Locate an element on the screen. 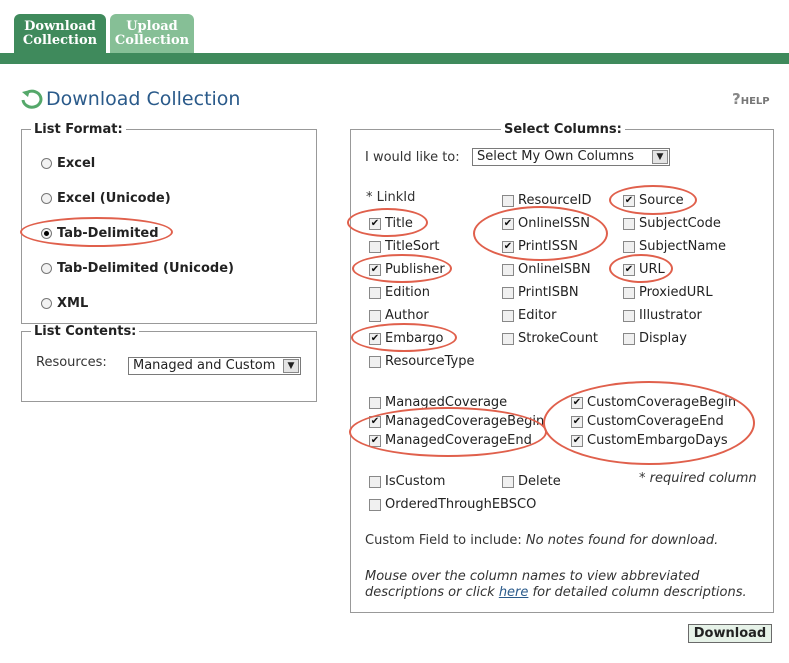 The height and width of the screenshot is (663, 789). checkbox-managedcoverage is located at coordinates (375, 402).